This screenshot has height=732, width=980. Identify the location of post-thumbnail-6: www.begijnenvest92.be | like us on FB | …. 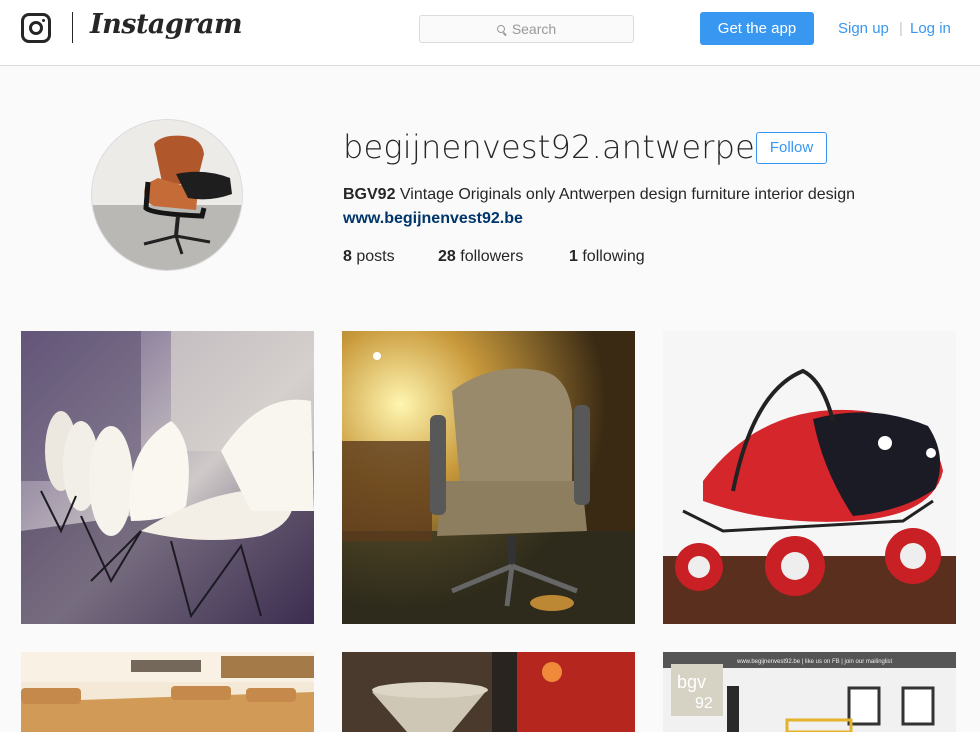
(809, 692).